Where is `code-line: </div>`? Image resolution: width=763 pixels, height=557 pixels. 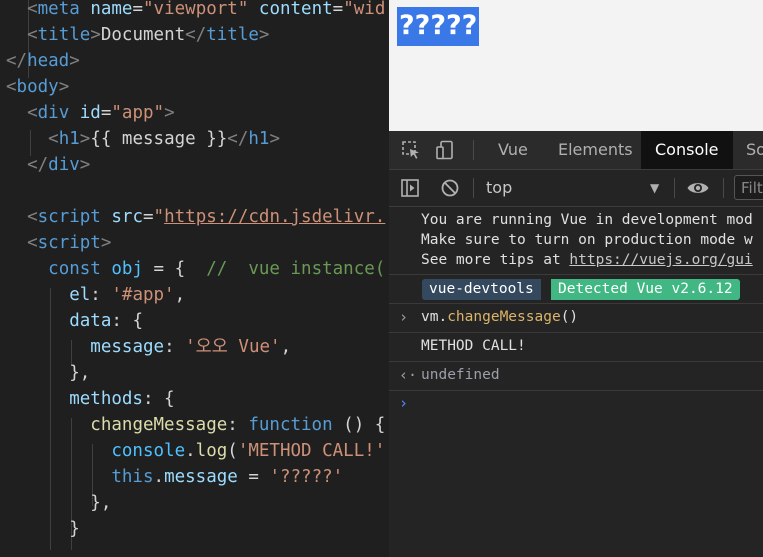 code-line: </div> is located at coordinates (48, 165).